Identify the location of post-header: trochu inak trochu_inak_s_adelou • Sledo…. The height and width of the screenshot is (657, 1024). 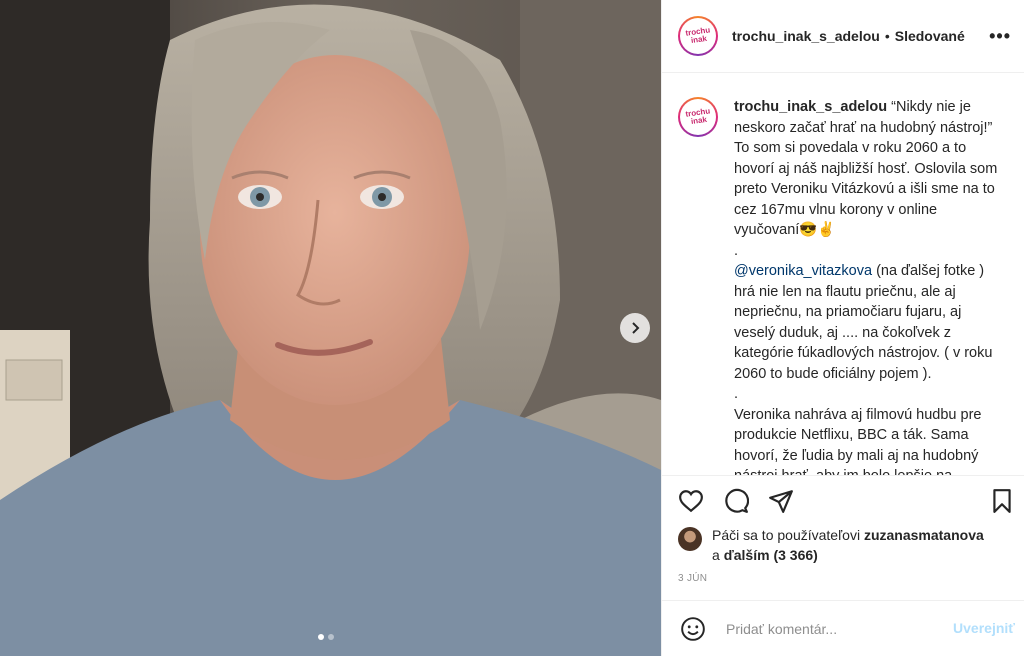
(843, 36).